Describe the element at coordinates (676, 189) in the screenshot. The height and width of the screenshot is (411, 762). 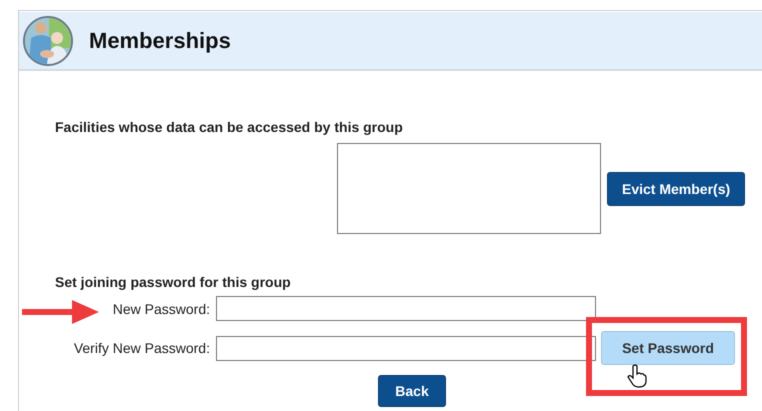
I see `evict-button: Evict Member(s)` at that location.